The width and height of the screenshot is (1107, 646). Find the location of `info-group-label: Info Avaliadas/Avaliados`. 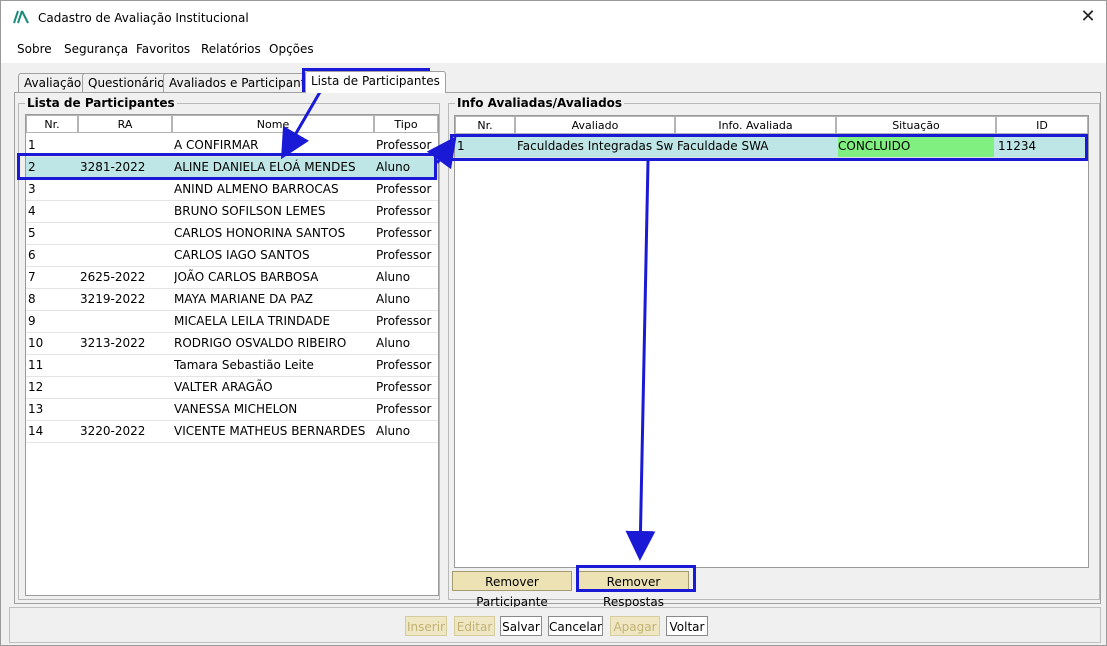

info-group-label: Info Avaliadas/Avaliados is located at coordinates (540, 103).